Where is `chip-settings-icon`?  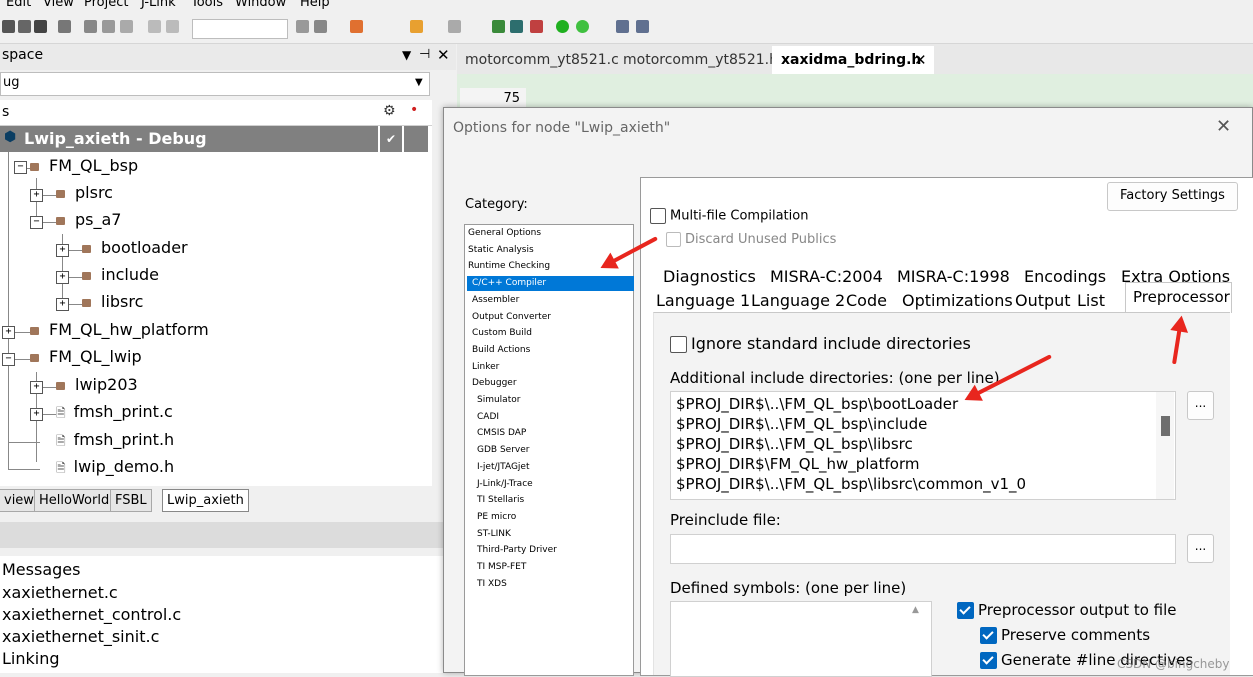 chip-settings-icon is located at coordinates (642, 26).